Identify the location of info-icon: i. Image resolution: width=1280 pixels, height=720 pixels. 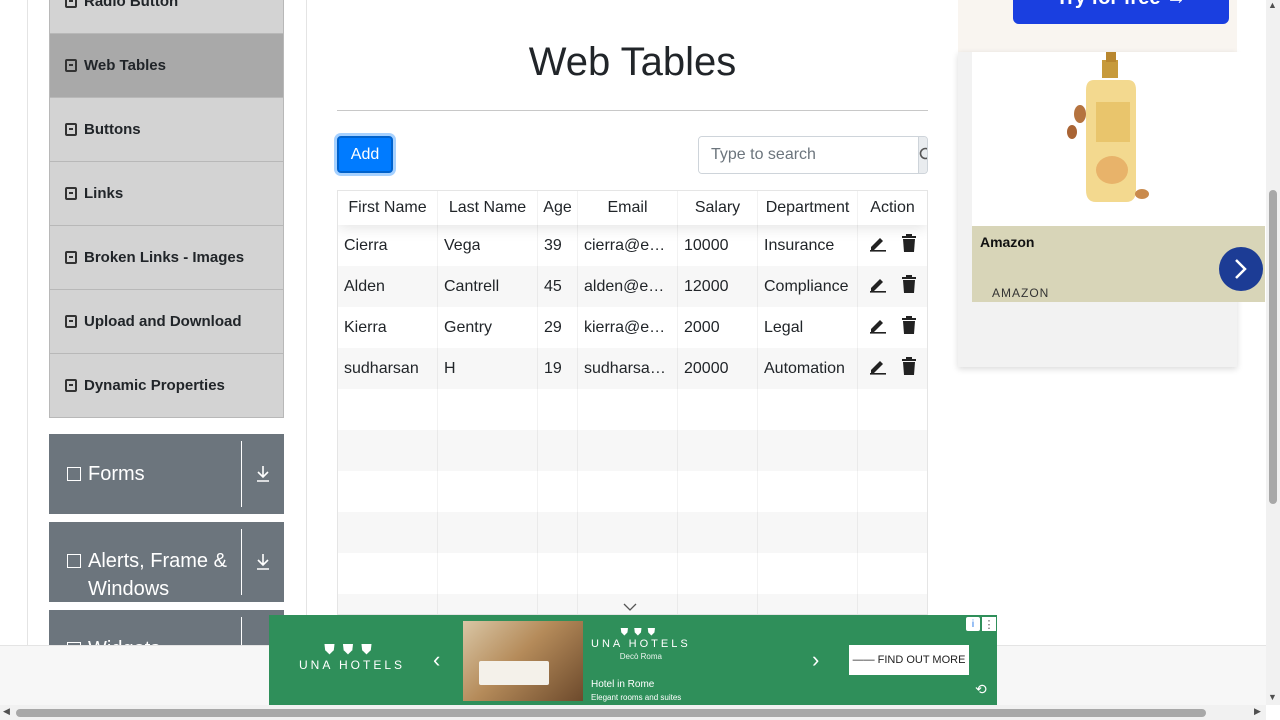
(973, 624).